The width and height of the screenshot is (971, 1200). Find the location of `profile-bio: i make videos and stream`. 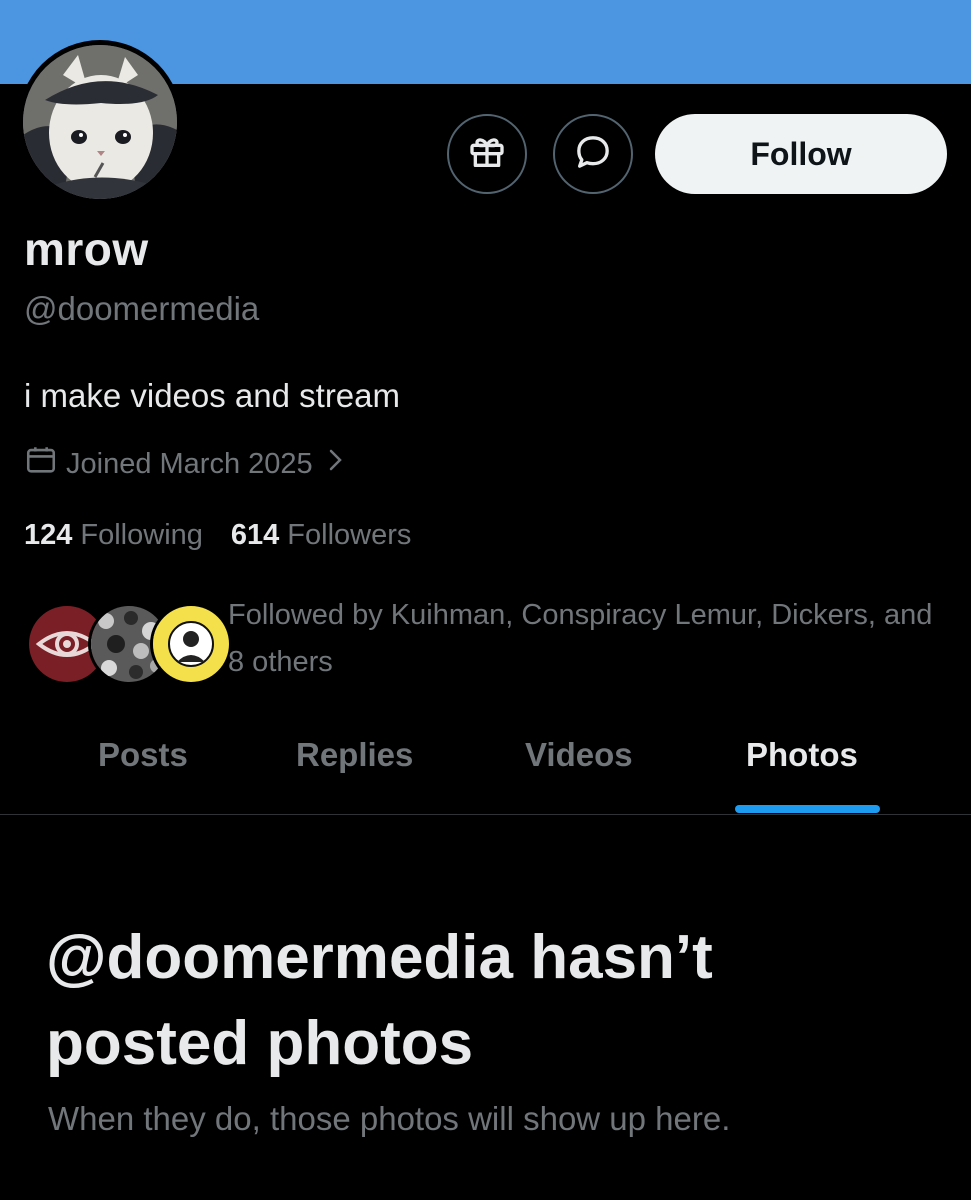

profile-bio: i make videos and stream is located at coordinates (212, 395).